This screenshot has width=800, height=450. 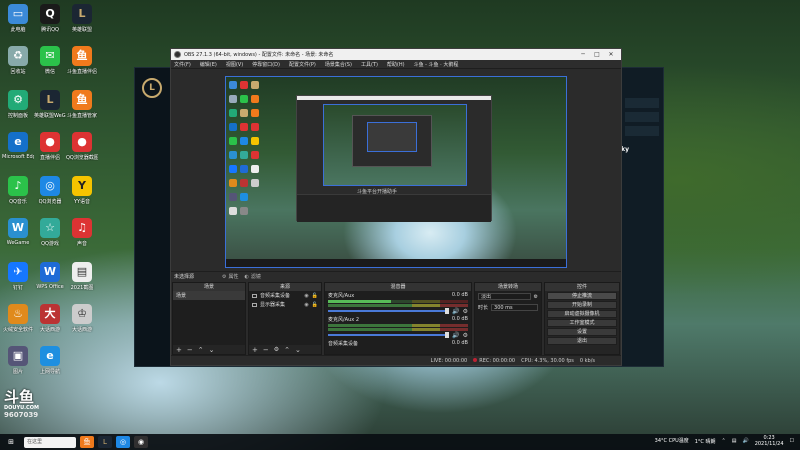 I want to click on filters-button: ◐ 滤镜, so click(x=253, y=277).